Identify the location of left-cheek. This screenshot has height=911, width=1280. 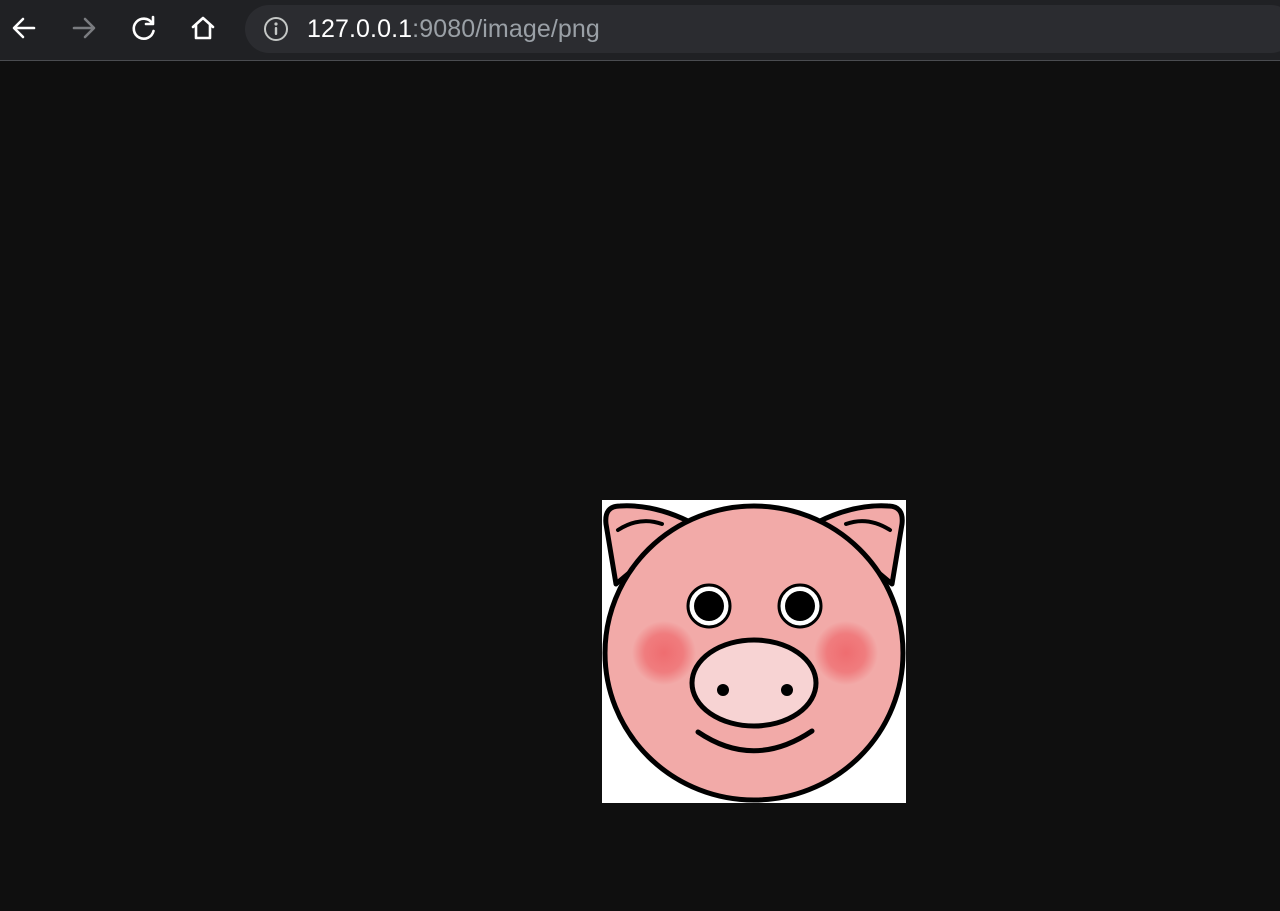
(664, 653).